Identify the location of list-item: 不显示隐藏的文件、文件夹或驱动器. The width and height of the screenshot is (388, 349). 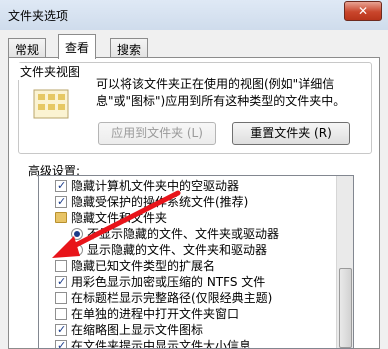
(189, 234).